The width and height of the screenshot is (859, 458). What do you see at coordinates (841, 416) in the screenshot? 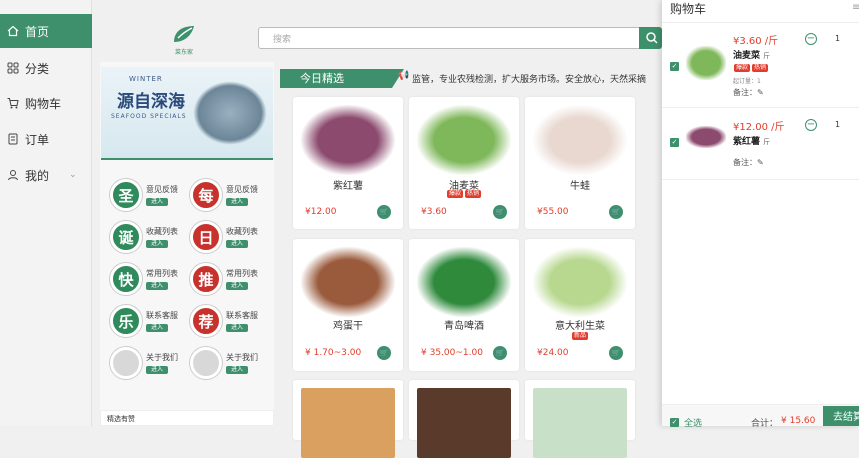
I see `checkout-button: 去结算` at bounding box center [841, 416].